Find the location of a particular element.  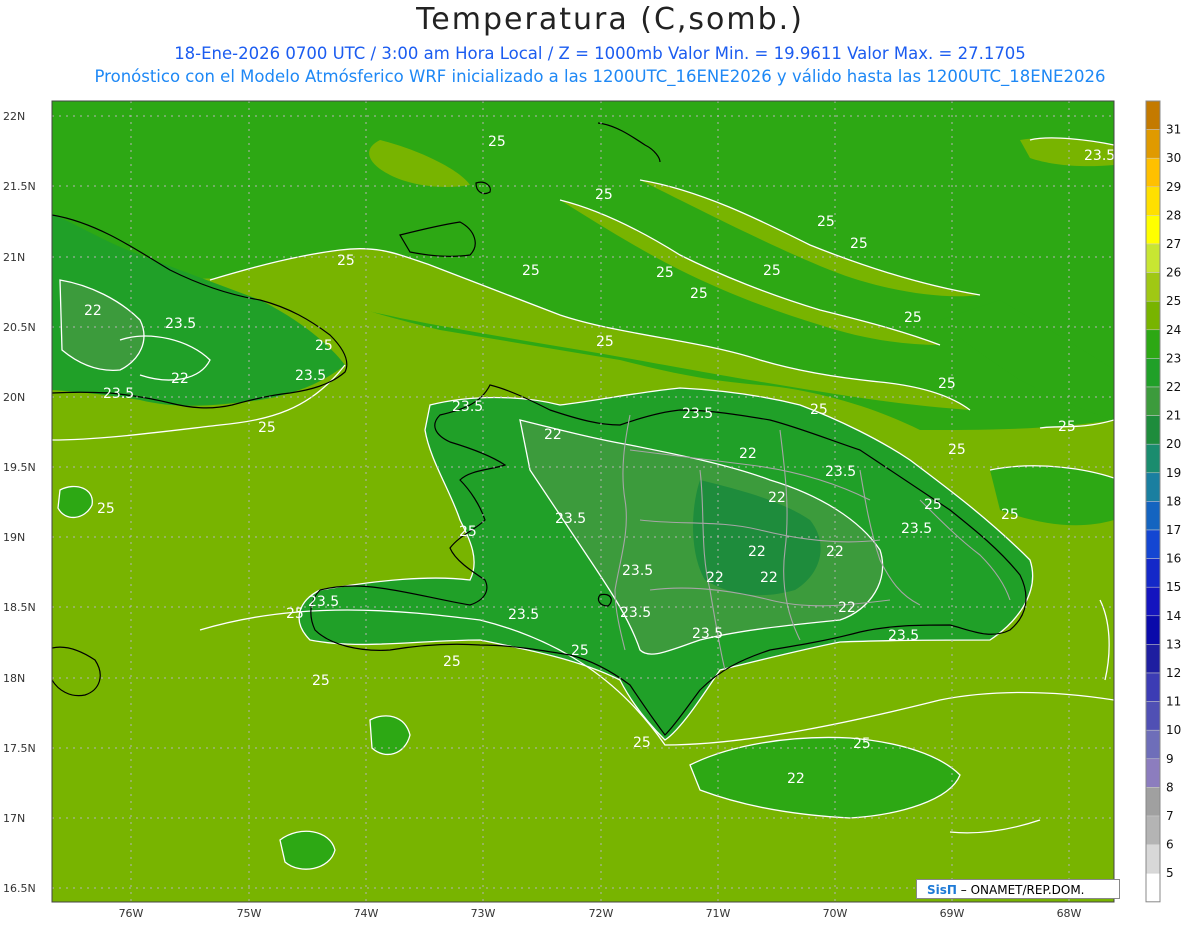

lat-label: 21.5N is located at coordinates (19, 186).